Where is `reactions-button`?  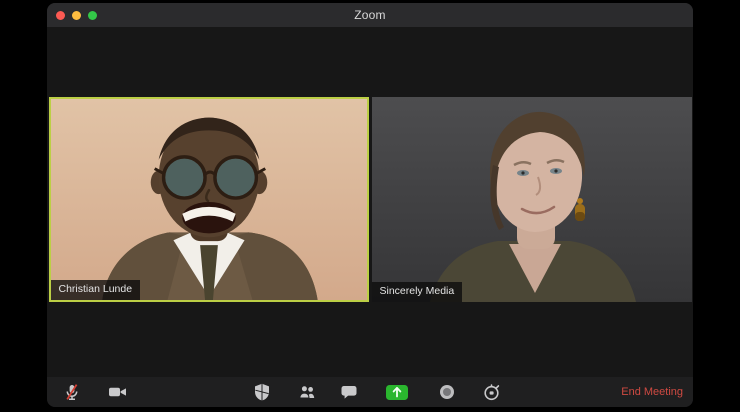
reactions-button is located at coordinates (492, 392).